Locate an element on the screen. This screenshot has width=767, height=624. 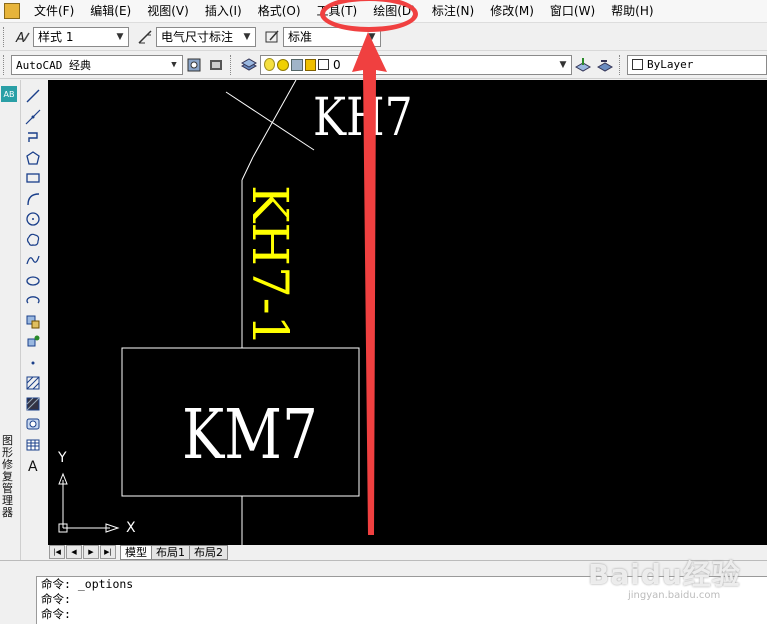
docked-palette-strip: AB 图形修复管理器 is located at coordinates (10, 325).